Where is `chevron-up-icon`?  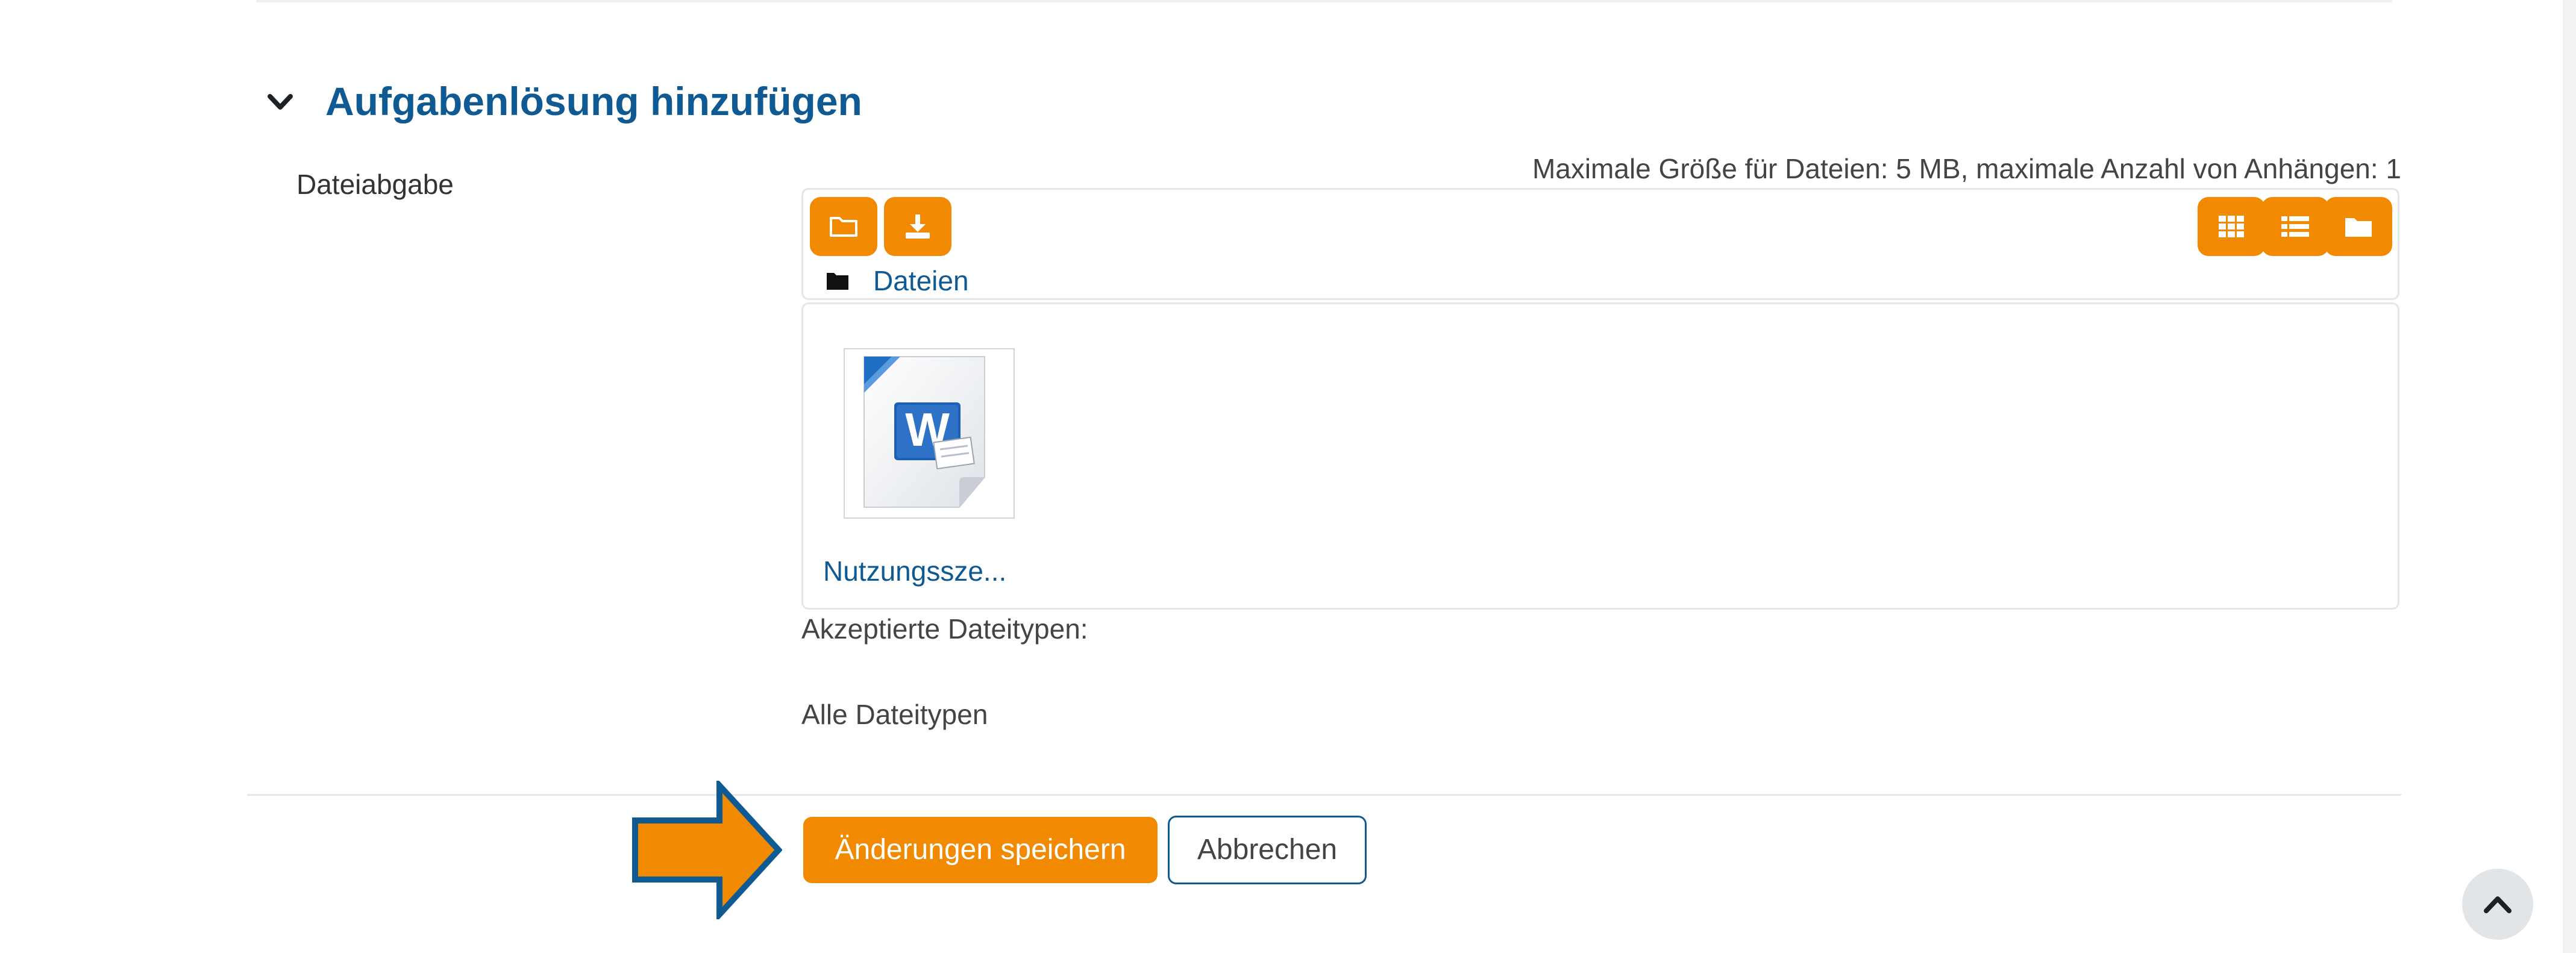 chevron-up-icon is located at coordinates (2498, 904).